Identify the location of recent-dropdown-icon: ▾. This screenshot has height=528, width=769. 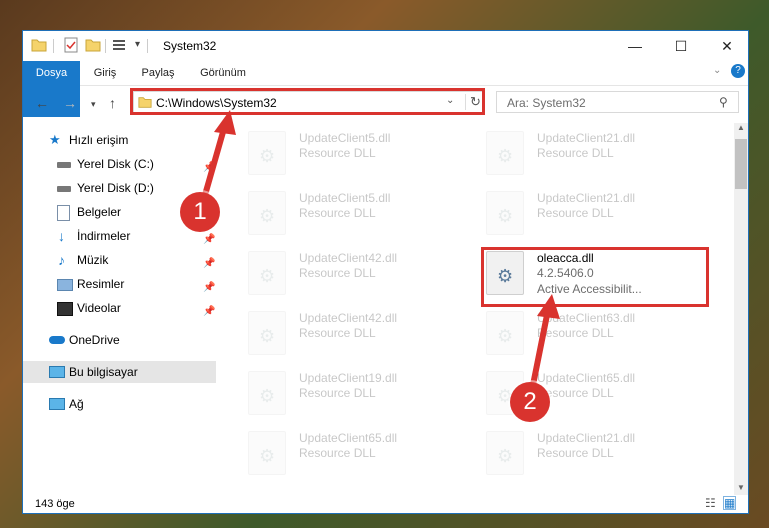
(93, 104).